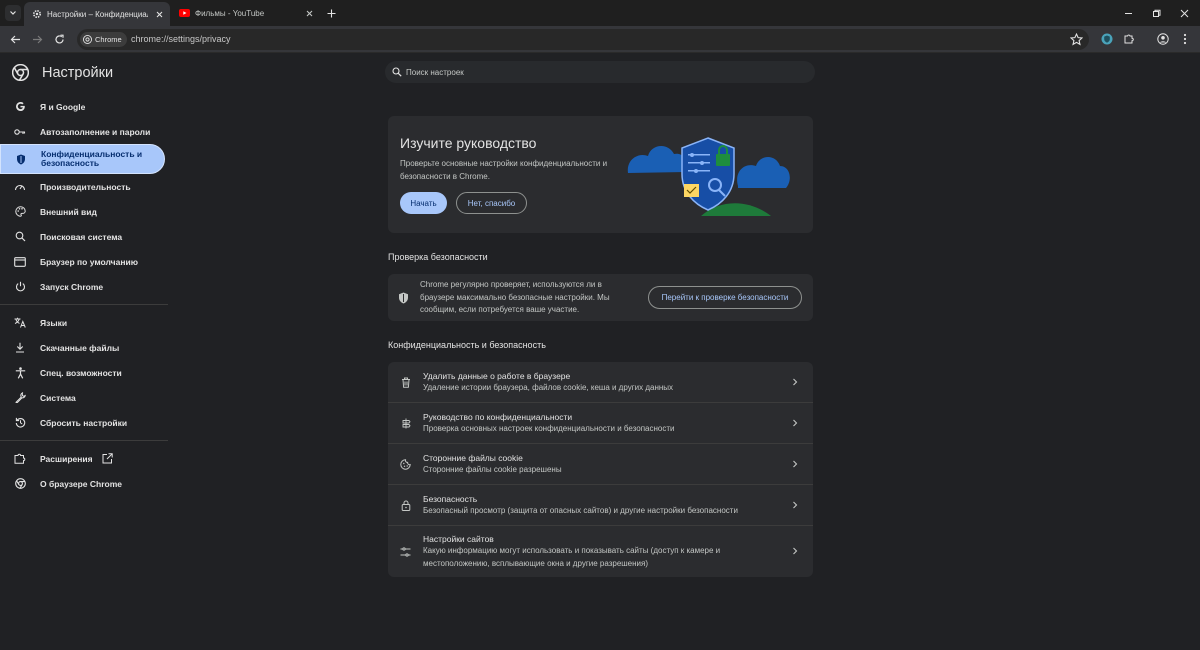 This screenshot has width=1200, height=650. What do you see at coordinates (54, 322) in the screenshot?
I see `sidebar-item-label: Языки` at bounding box center [54, 322].